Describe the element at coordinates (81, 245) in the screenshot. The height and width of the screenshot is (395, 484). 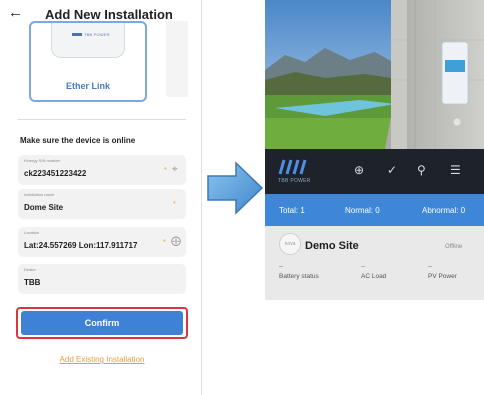
I see `field-value: Lat:24.557269 Lon:117.911717` at that location.